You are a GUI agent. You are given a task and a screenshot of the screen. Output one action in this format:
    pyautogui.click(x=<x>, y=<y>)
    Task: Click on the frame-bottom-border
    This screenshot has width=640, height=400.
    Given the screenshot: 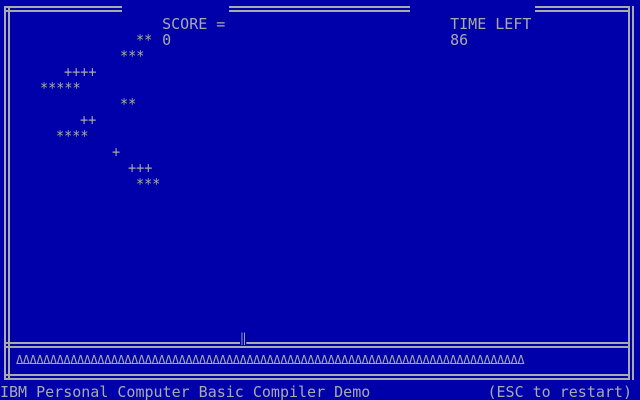 What is the action you would take?
    pyautogui.click(x=316, y=377)
    